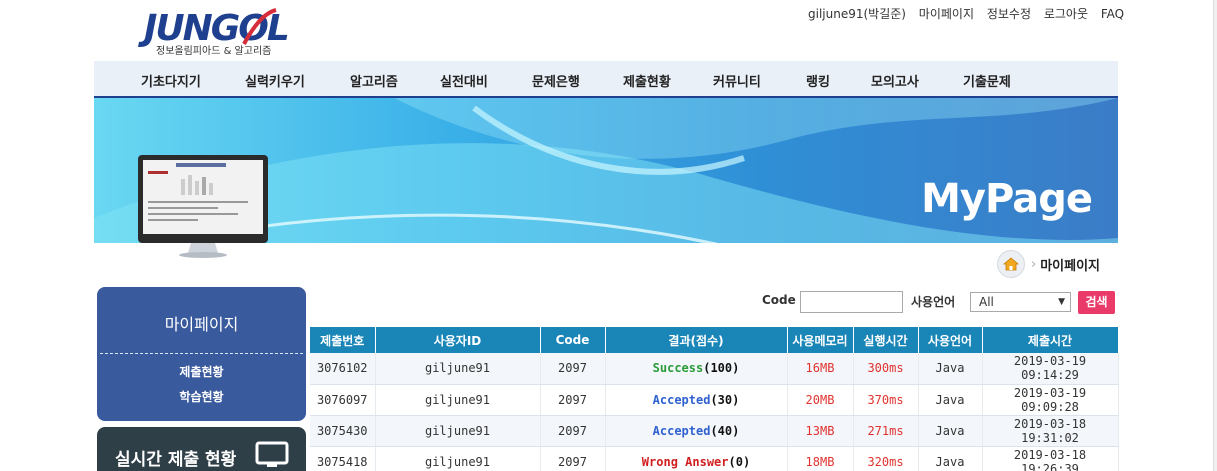 The width and height of the screenshot is (1217, 471). Describe the element at coordinates (343, 431) in the screenshot. I see `cell-submission-no: 3075430` at that location.